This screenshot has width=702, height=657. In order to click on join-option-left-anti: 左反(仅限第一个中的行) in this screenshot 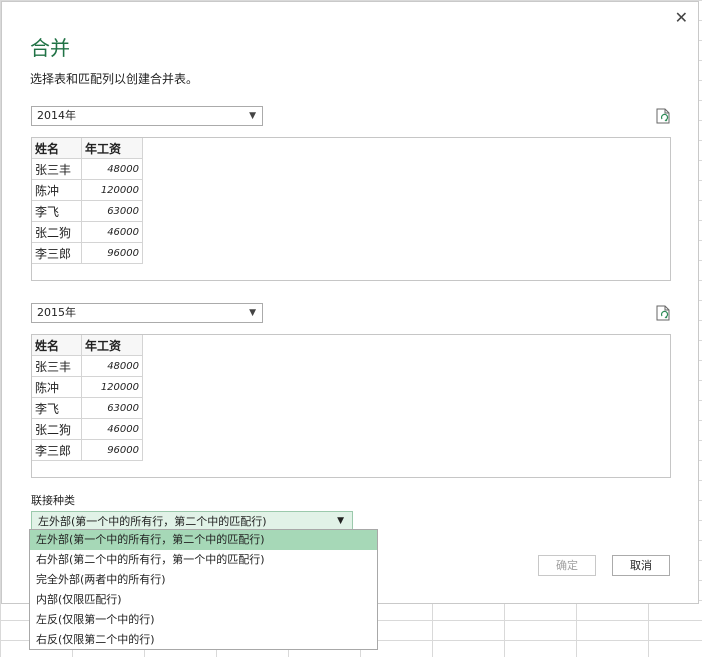, I will do `click(203, 620)`.